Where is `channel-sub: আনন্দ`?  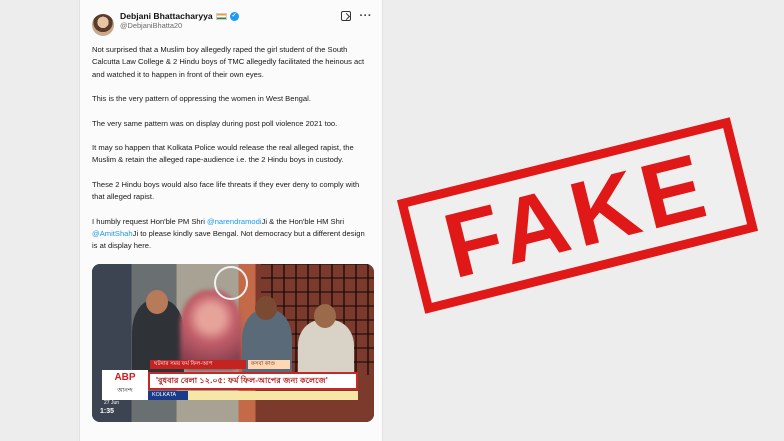 channel-sub: আনন্দ is located at coordinates (125, 391).